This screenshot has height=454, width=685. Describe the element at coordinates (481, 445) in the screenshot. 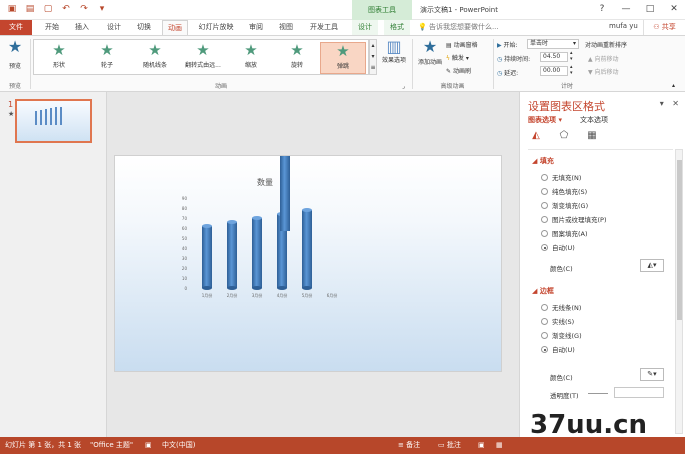

I see `normal-view-icon: ▣` at that location.